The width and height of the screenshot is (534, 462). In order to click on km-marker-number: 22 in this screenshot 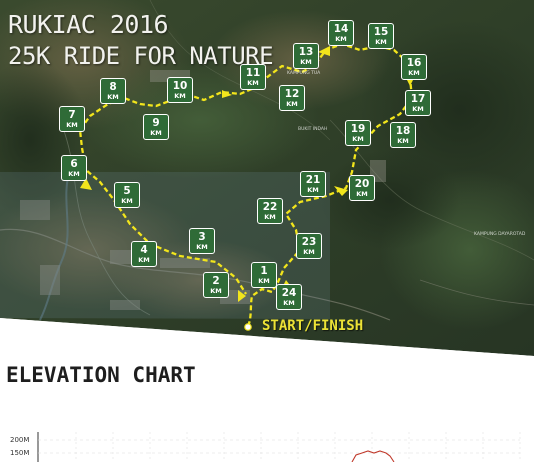, I will do `click(270, 207)`.